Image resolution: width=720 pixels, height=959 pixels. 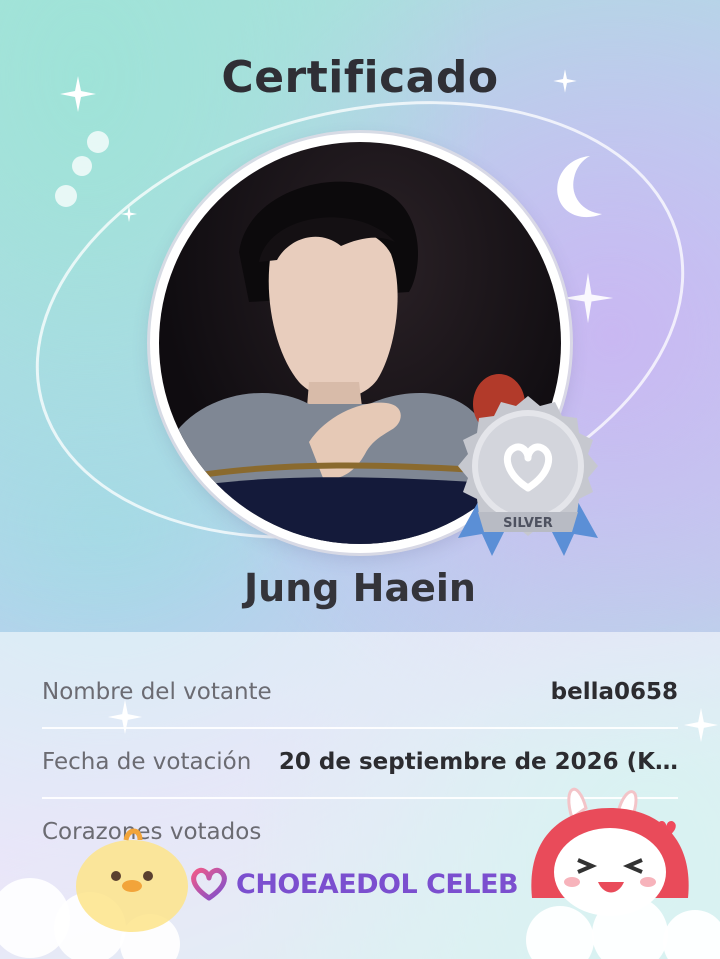 I want to click on bubble-dots-decoration, so click(x=82, y=169).